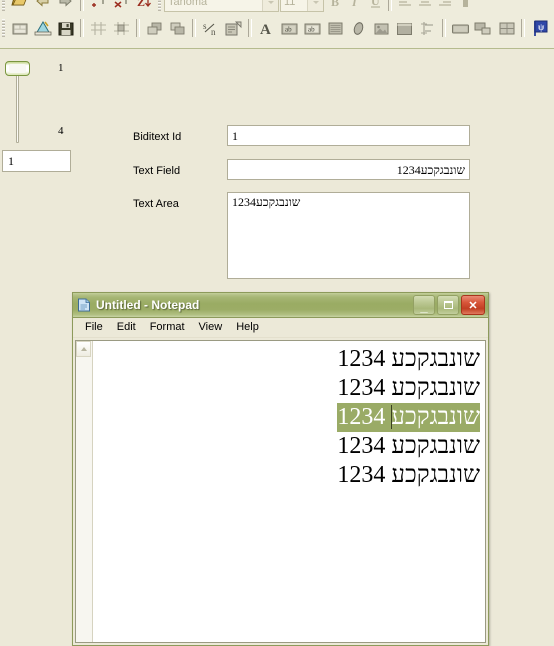 This screenshot has height=646, width=554. Describe the element at coordinates (167, 327) in the screenshot. I see `menu-format: Format` at that location.